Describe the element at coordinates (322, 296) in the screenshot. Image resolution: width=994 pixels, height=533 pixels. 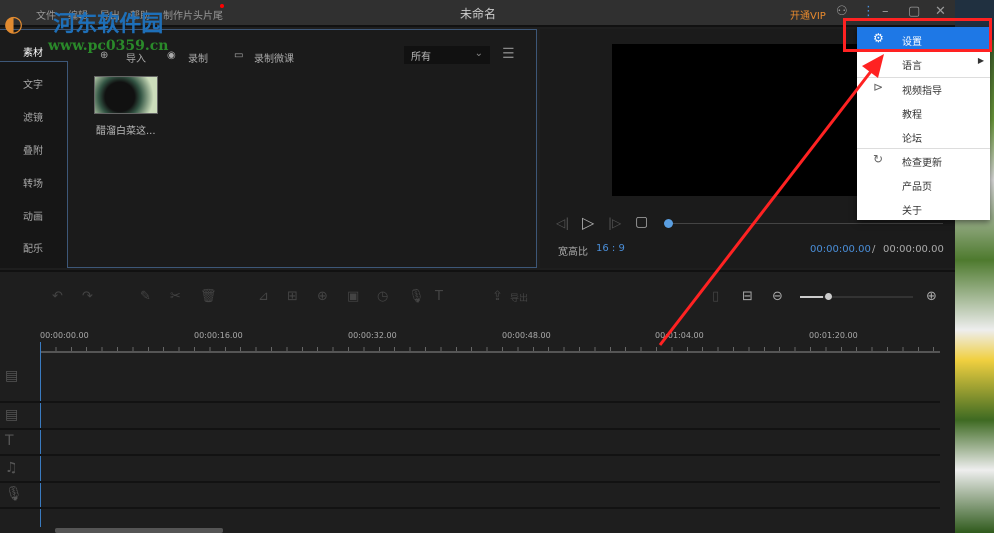
I see `mosaic-icon: ⊕` at that location.